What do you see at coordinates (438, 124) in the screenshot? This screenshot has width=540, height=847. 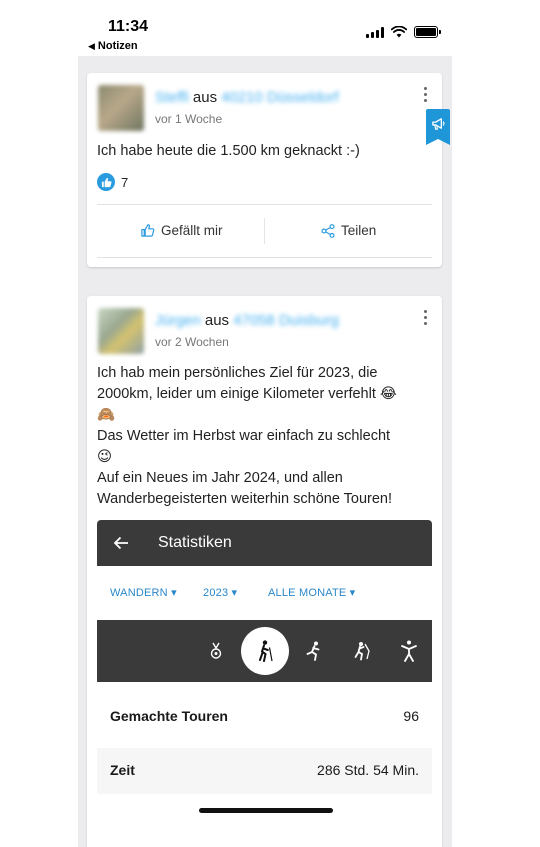 I see `megaphone-icon` at bounding box center [438, 124].